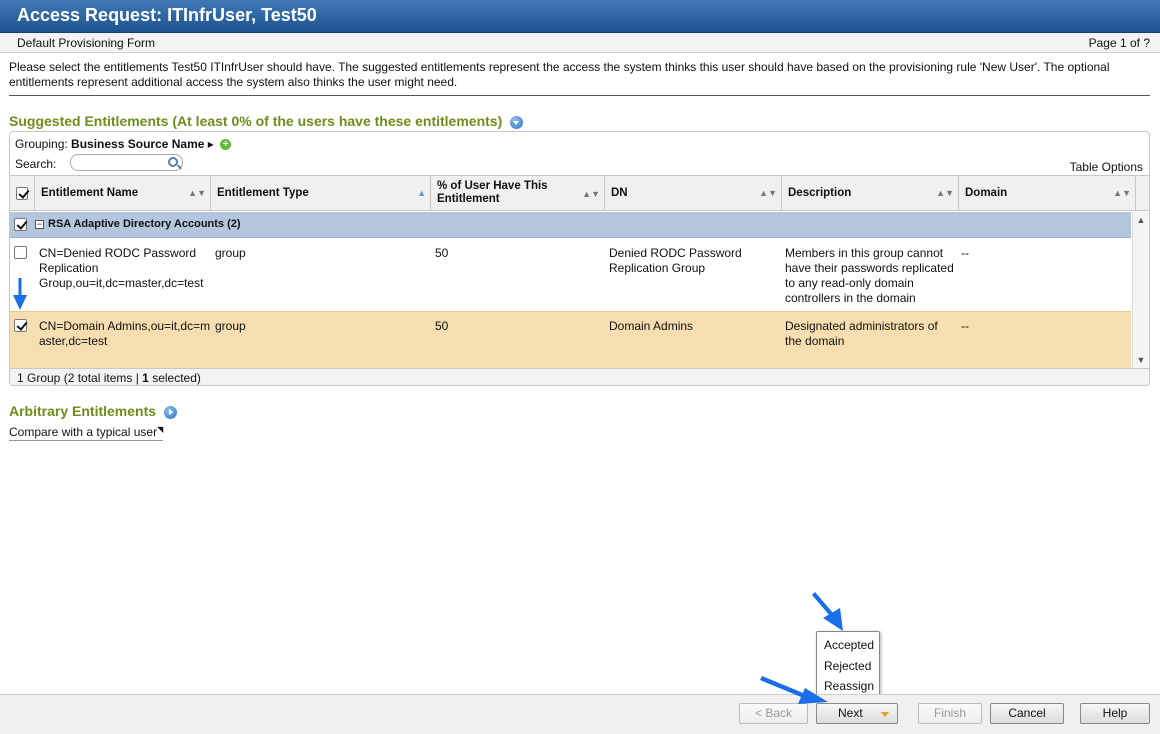 The height and width of the screenshot is (734, 1160). What do you see at coordinates (870, 193) in the screenshot?
I see `column-header-description: Description ▲▼` at bounding box center [870, 193].